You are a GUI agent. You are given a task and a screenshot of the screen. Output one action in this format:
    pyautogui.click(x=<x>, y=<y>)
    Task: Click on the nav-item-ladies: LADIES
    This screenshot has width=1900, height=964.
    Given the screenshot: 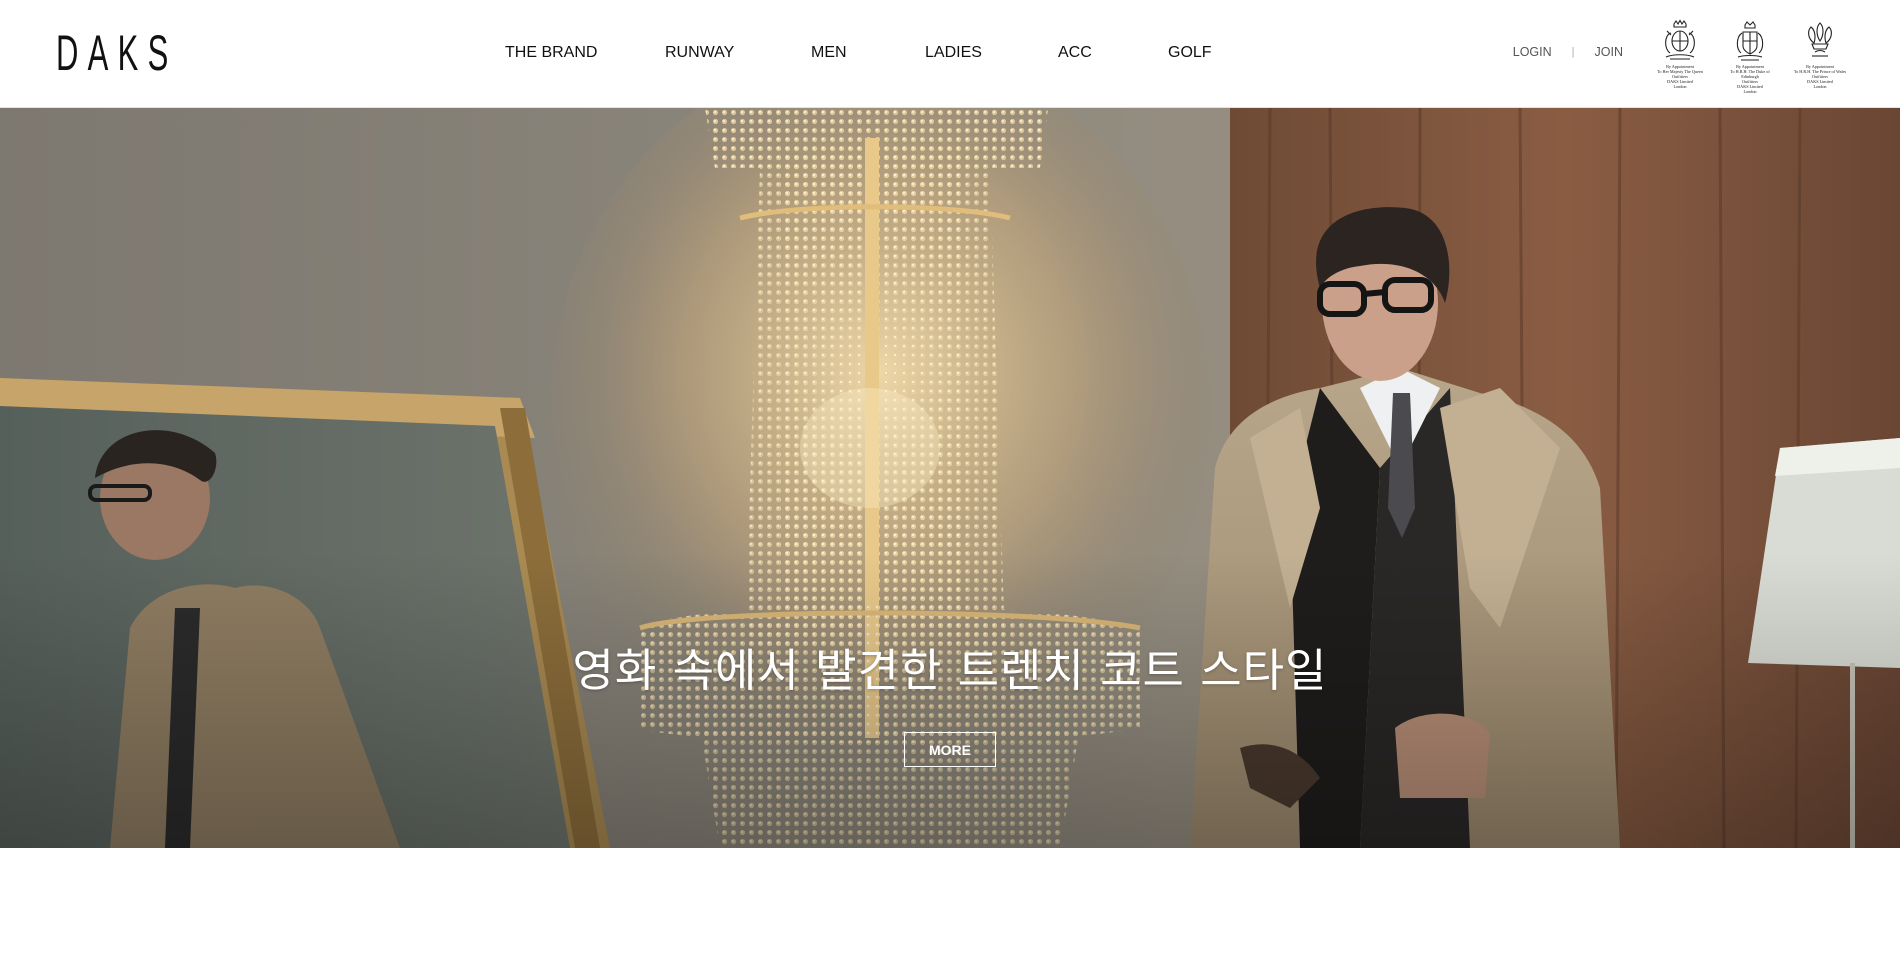 What is the action you would take?
    pyautogui.click(x=991, y=53)
    